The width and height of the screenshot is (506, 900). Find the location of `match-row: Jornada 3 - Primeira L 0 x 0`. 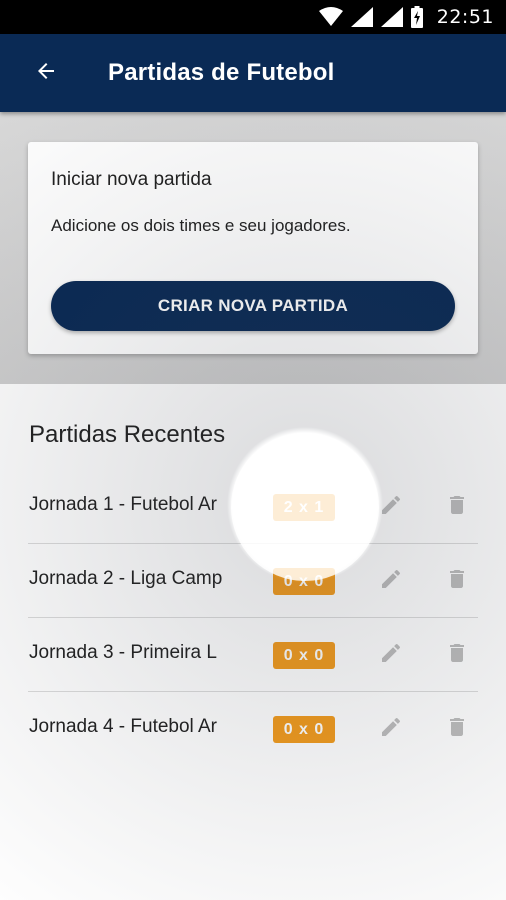

match-row: Jornada 3 - Primeira L 0 x 0 is located at coordinates (253, 655).